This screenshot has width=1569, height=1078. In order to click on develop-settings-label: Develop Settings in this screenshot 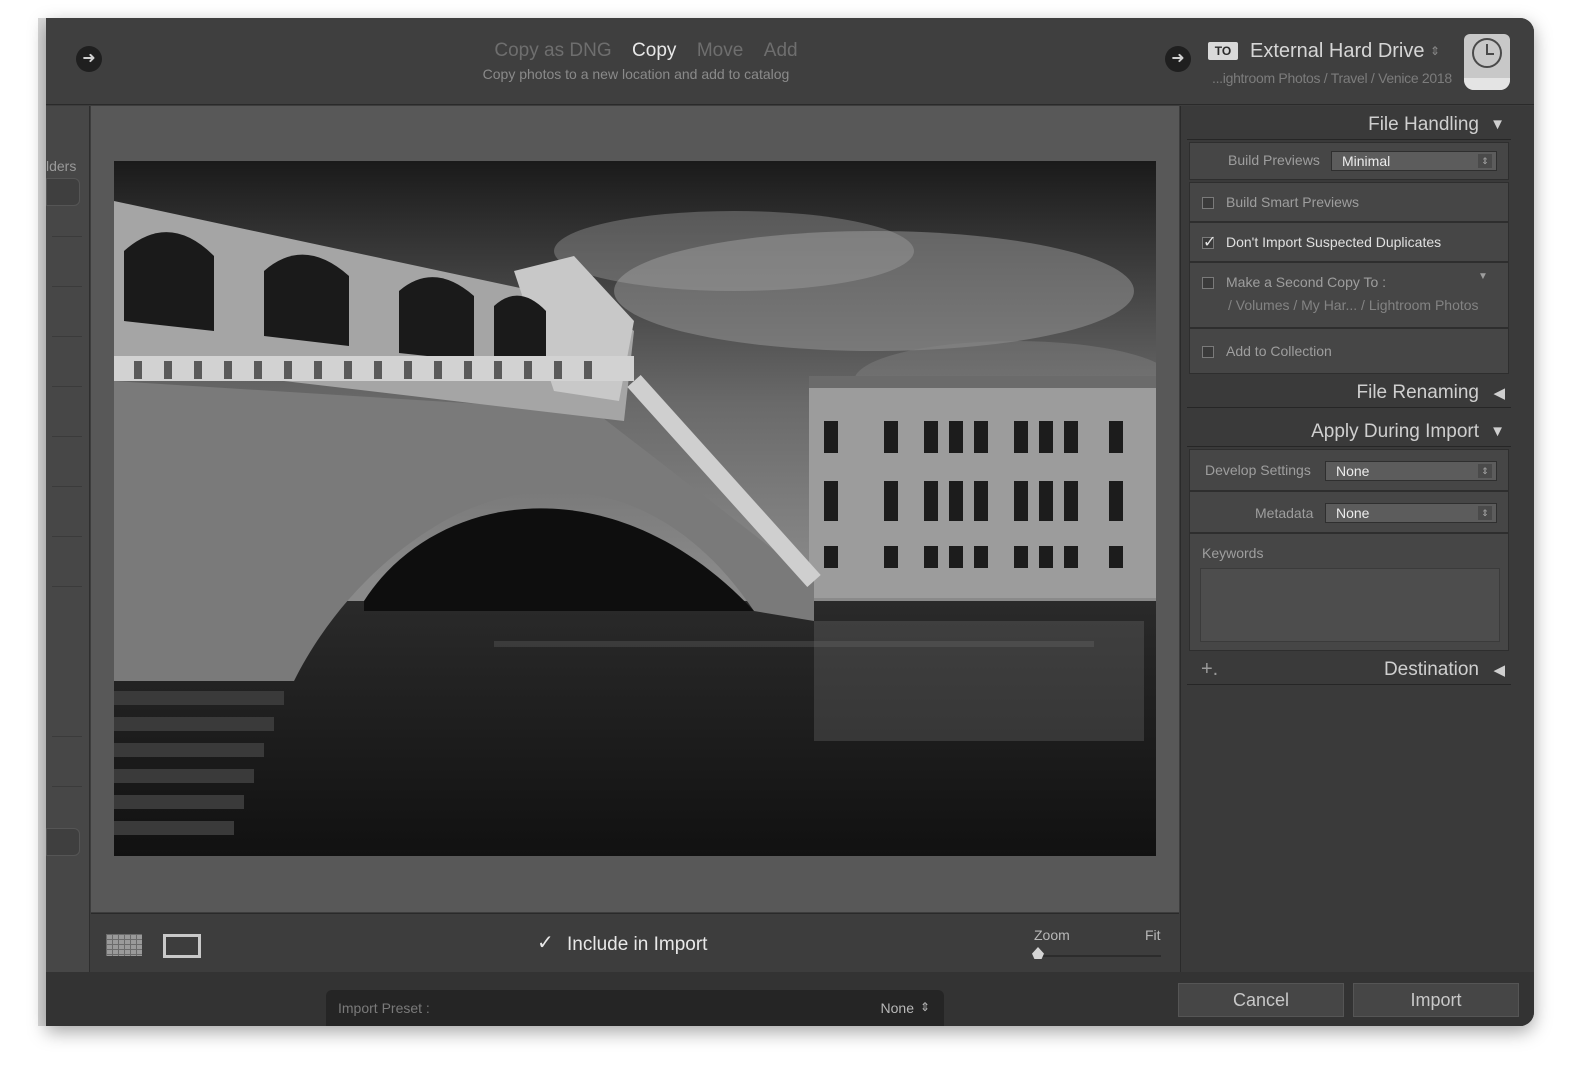, I will do `click(1258, 470)`.